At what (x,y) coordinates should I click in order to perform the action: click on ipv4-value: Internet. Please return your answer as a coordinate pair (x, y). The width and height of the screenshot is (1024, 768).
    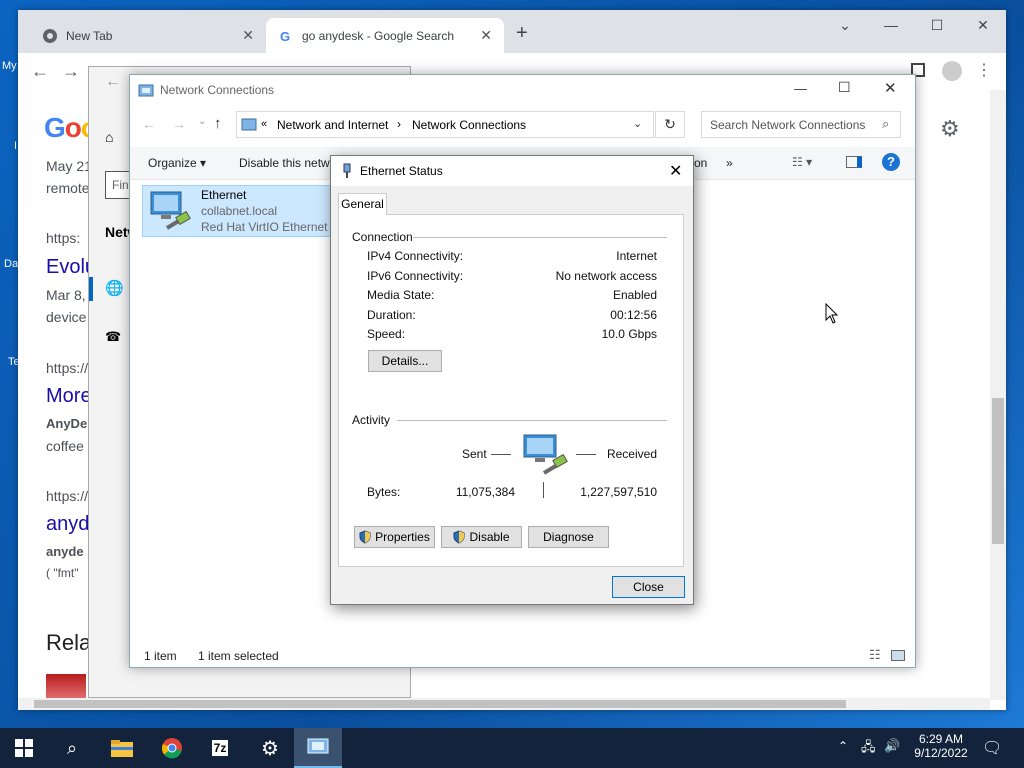
    Looking at the image, I should click on (636, 256).